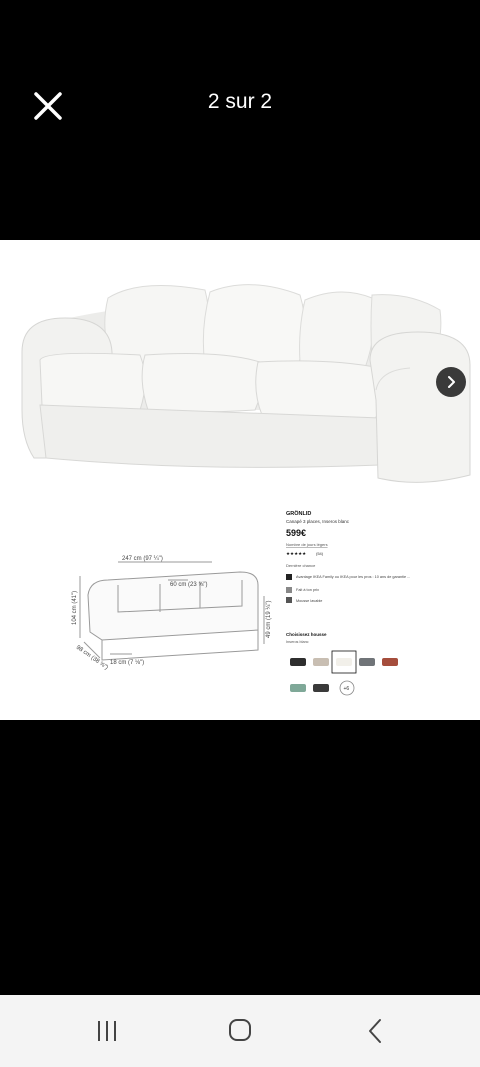  I want to click on back-icon, so click(376, 1031).